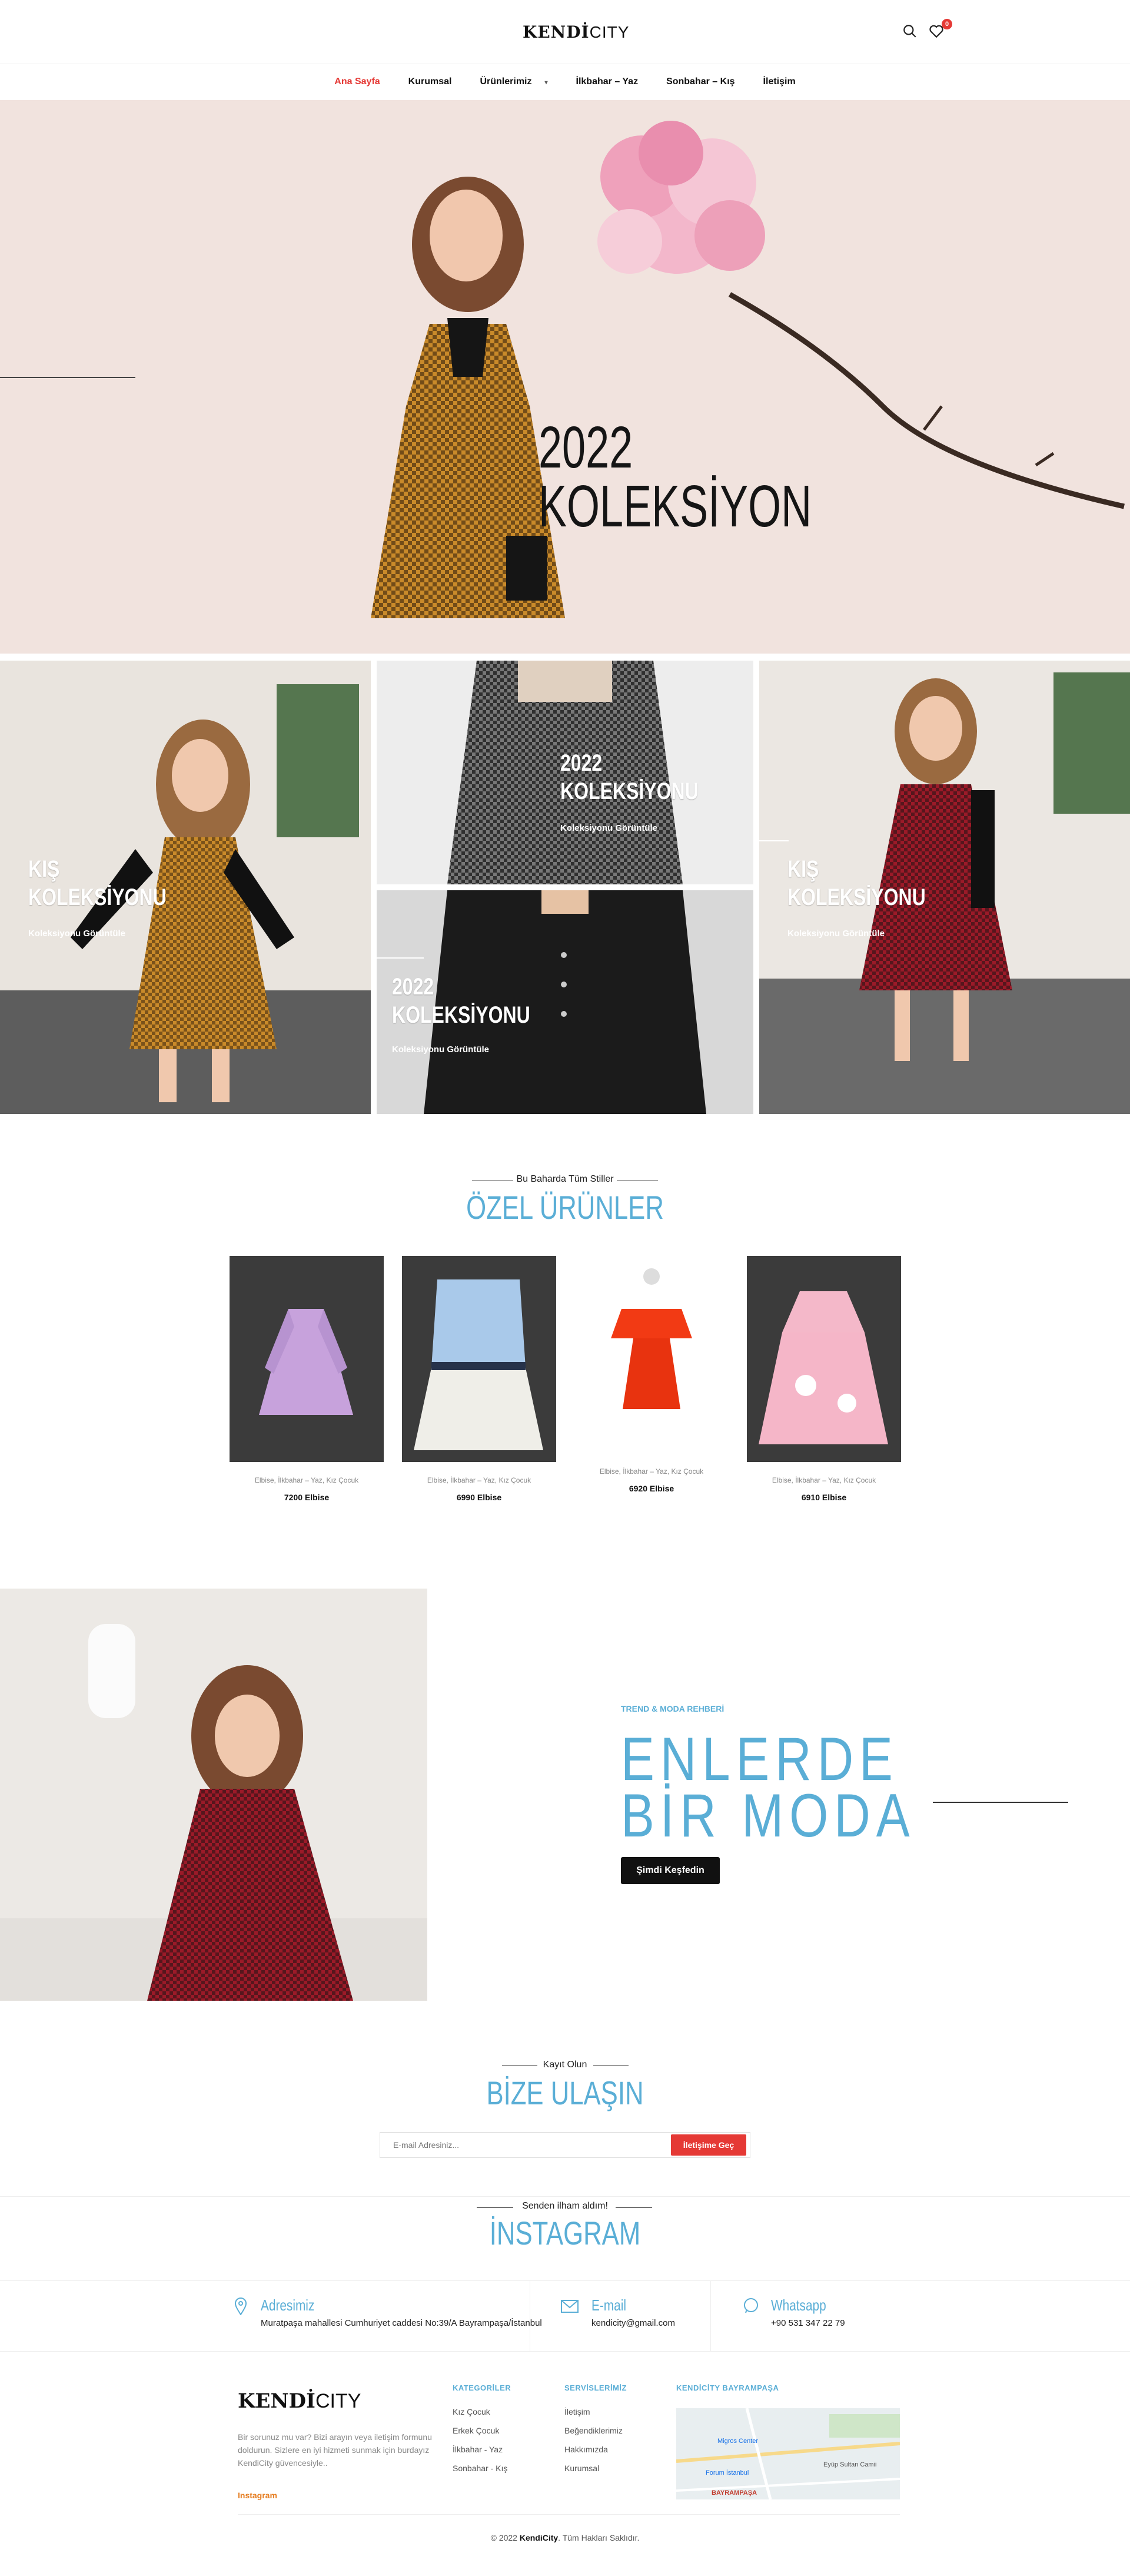 Image resolution: width=1130 pixels, height=2576 pixels. Describe the element at coordinates (910, 31) in the screenshot. I see `search-icon` at that location.